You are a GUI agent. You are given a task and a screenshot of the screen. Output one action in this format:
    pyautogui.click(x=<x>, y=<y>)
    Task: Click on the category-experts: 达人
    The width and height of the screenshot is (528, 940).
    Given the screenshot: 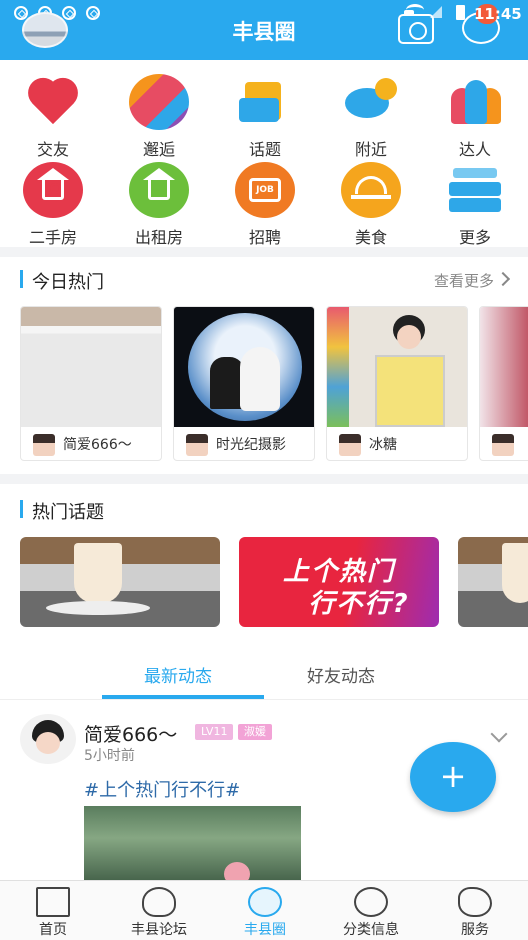 What is the action you would take?
    pyautogui.click(x=475, y=113)
    